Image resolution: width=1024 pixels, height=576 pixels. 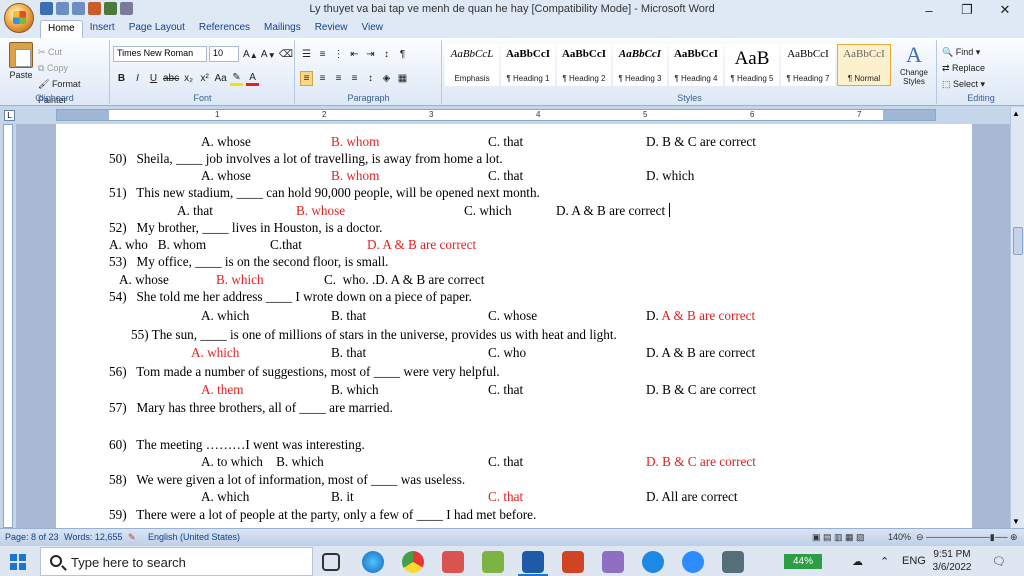 I want to click on sort-icon: ↕, so click(x=386, y=54).